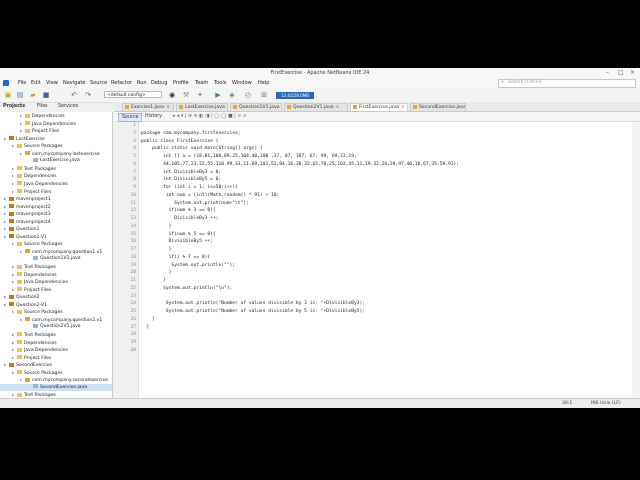 The height and width of the screenshot is (480, 640). What do you see at coordinates (148, 107) in the screenshot?
I see `editor-tab: Exercise1.java ×` at bounding box center [148, 107].